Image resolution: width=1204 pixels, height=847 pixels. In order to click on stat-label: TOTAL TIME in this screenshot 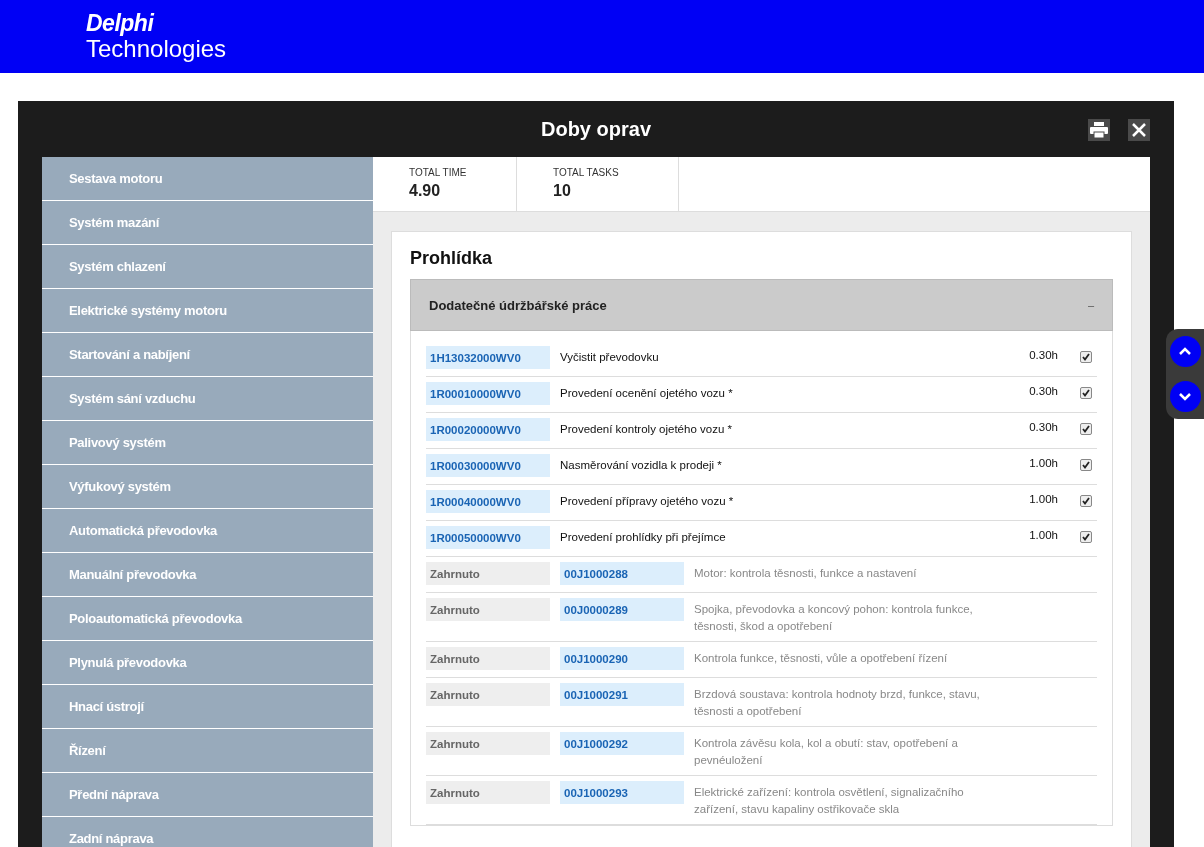, I will do `click(438, 172)`.